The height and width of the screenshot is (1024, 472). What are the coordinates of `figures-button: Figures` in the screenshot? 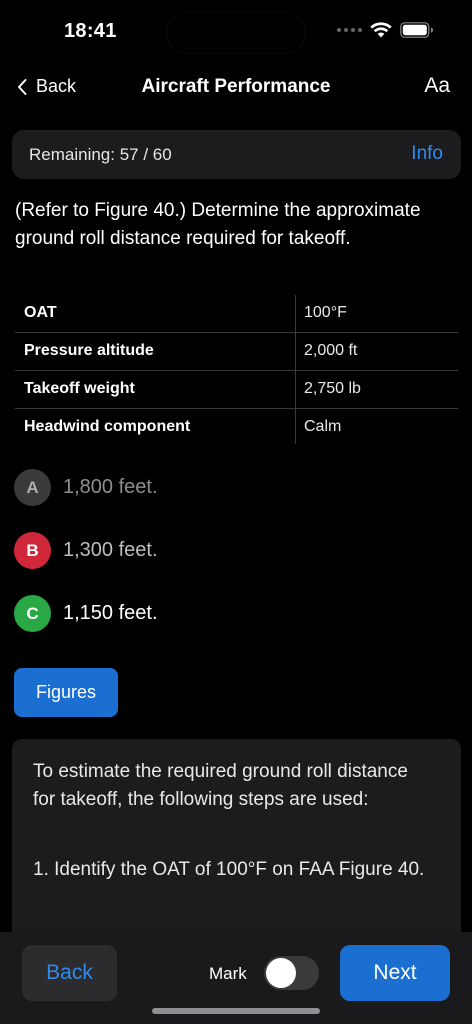 It's located at (66, 692).